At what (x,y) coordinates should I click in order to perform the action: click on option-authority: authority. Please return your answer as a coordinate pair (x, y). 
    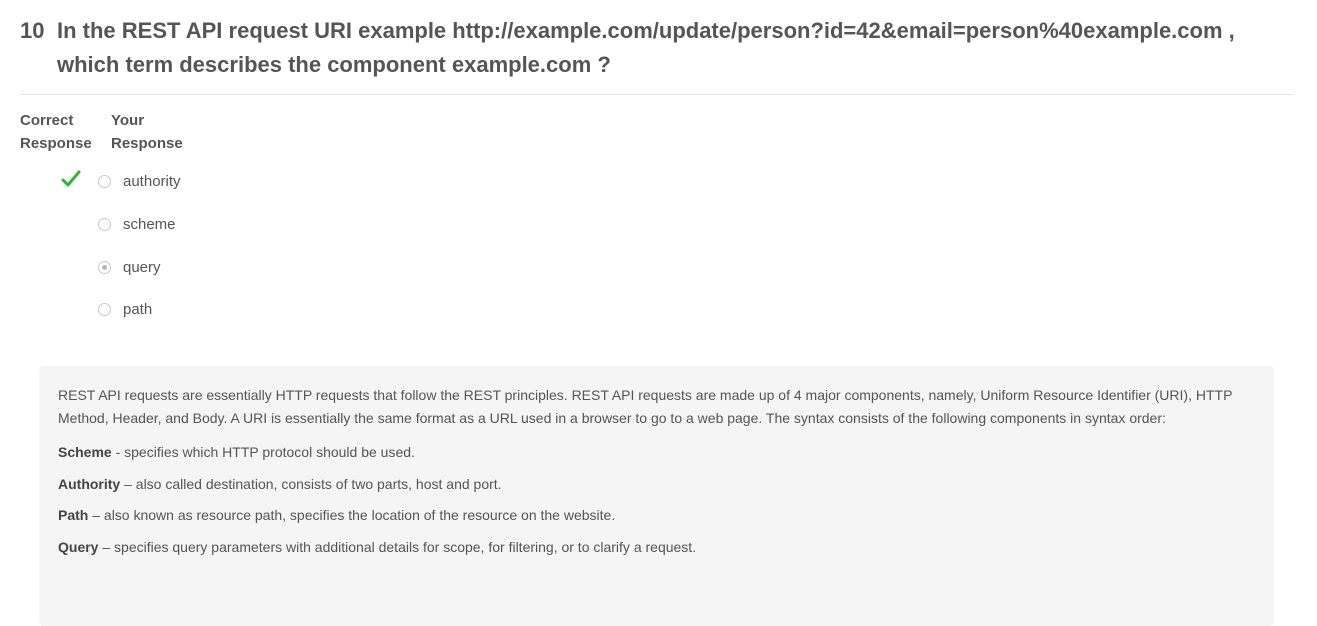
    Looking at the image, I should click on (139, 181).